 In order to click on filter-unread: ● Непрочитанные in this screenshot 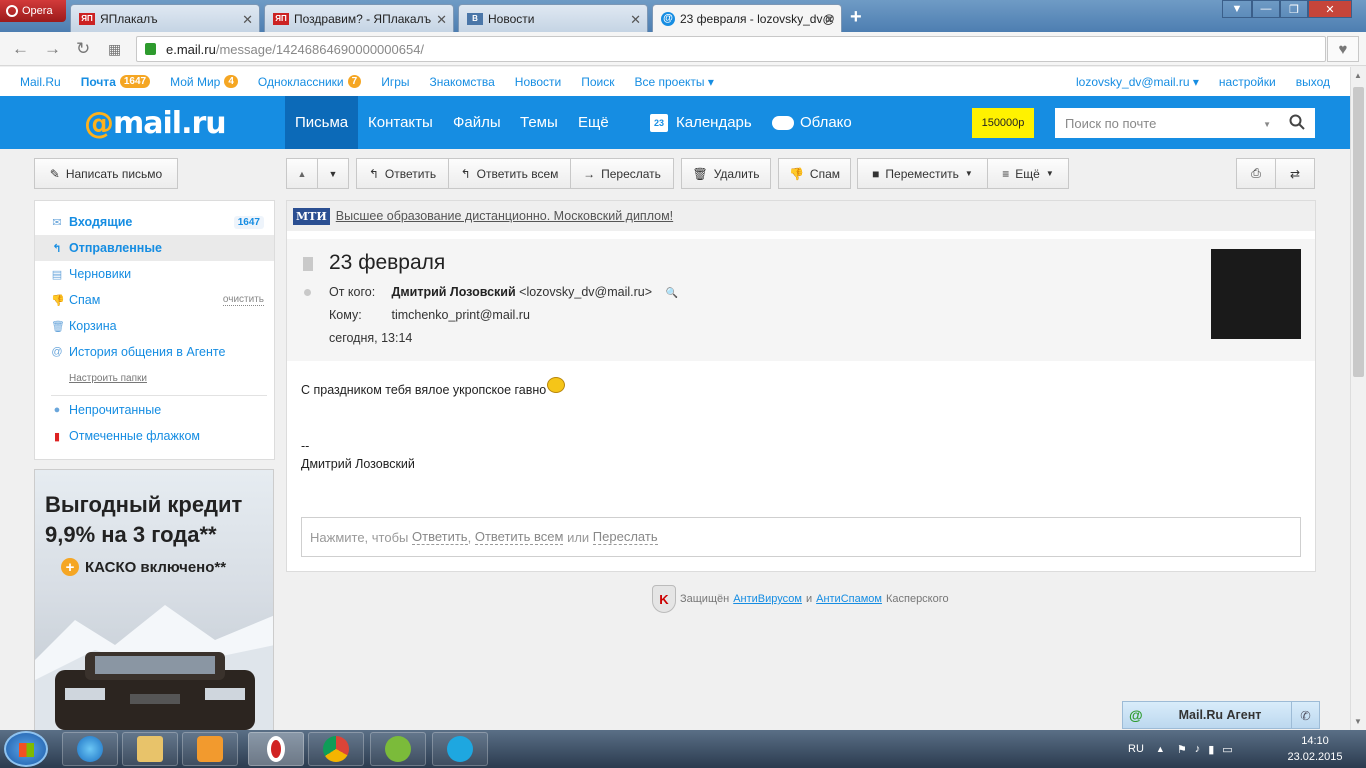, I will do `click(154, 410)`.